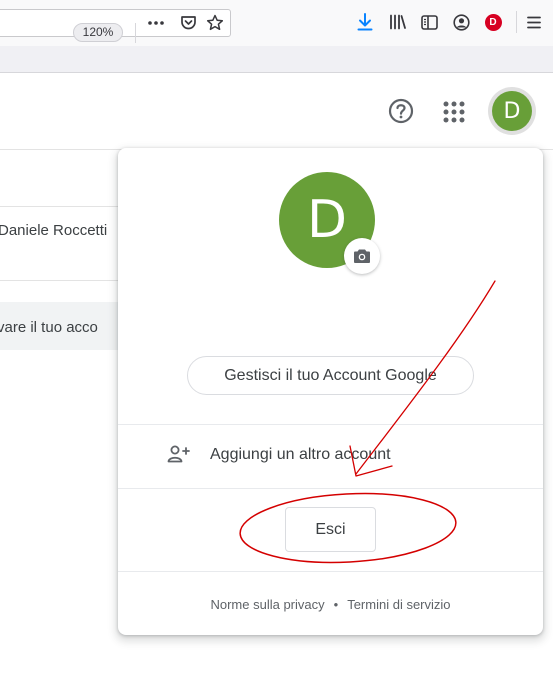 This screenshot has height=677, width=553. I want to click on sidebar-icon, so click(429, 22).